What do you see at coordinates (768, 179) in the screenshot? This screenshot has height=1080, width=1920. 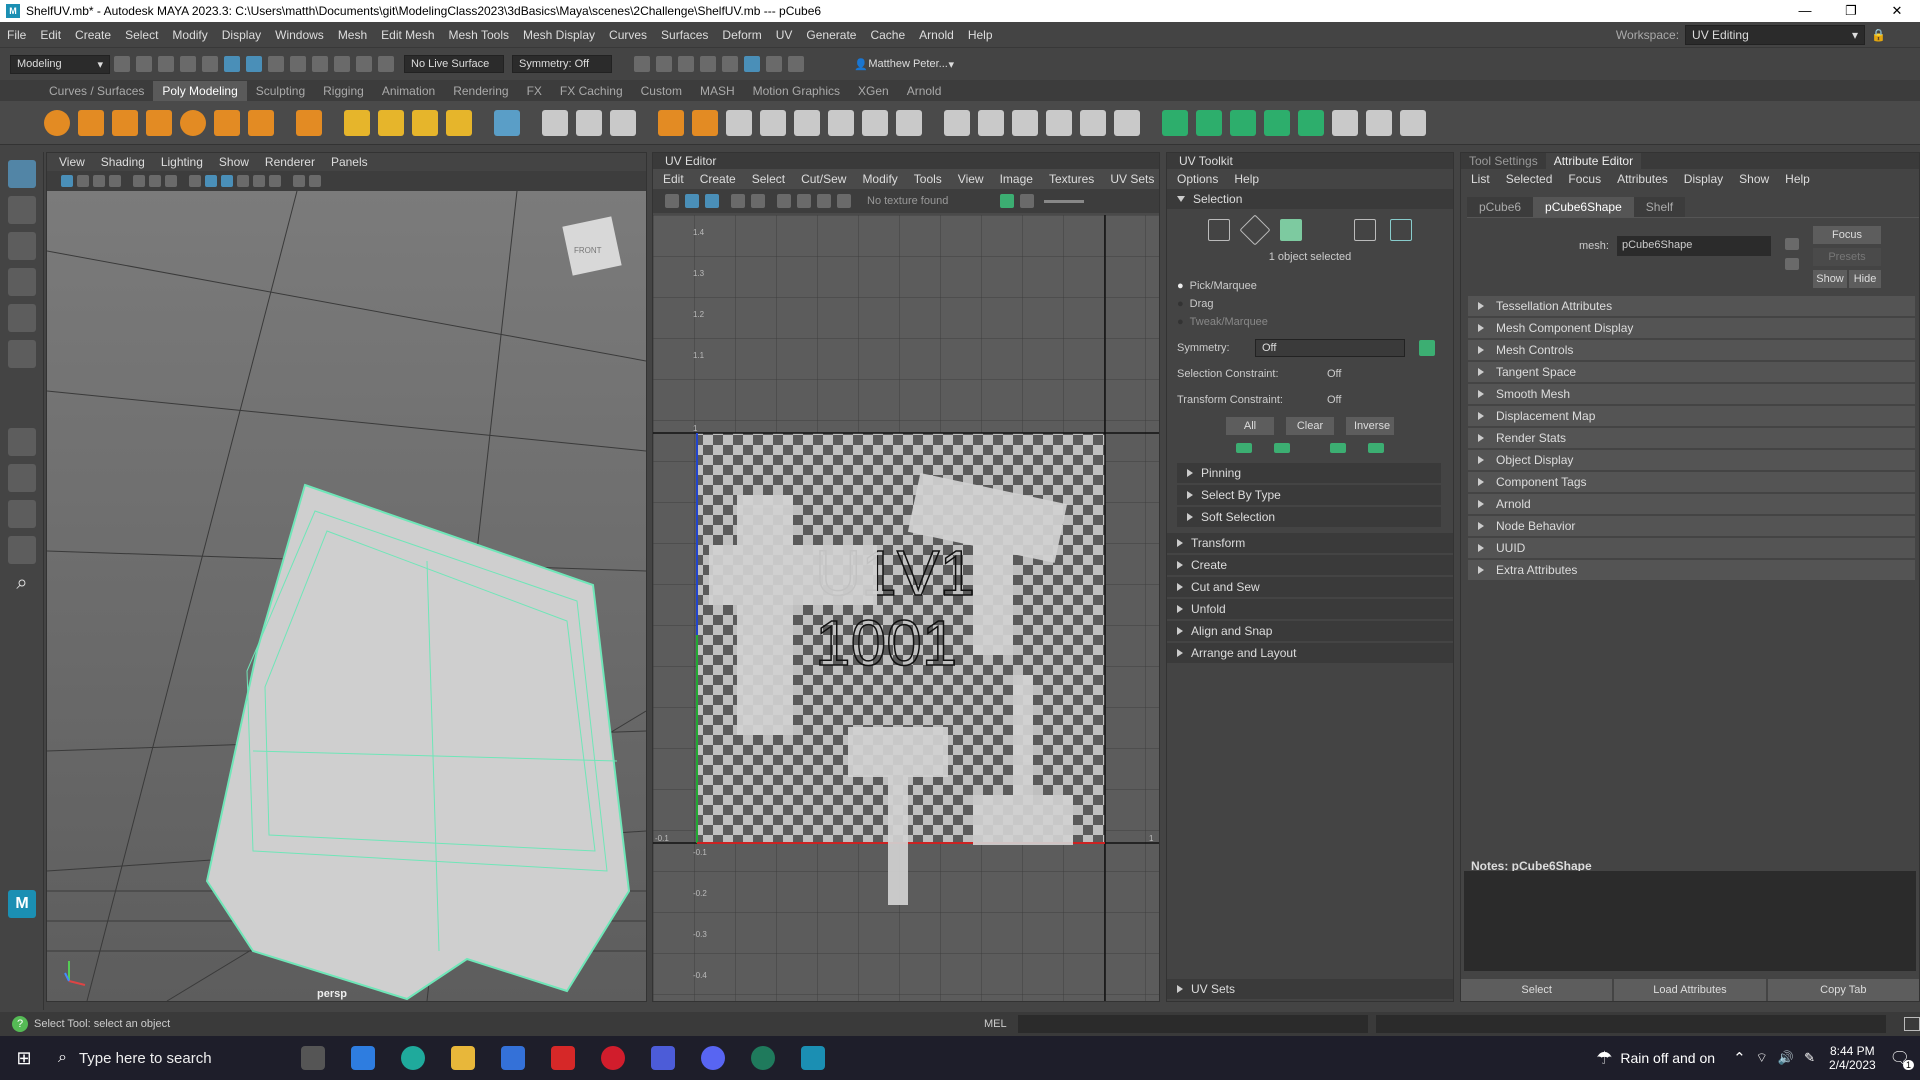 I see `uv-menu-select: Select` at bounding box center [768, 179].